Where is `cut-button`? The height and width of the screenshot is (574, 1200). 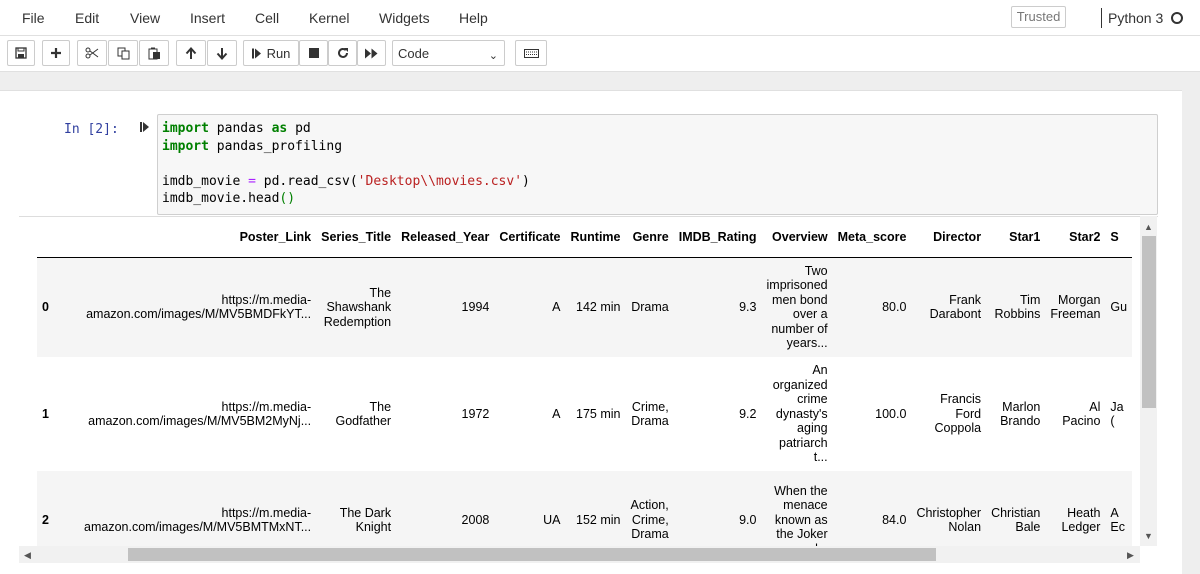
cut-button is located at coordinates (92, 53).